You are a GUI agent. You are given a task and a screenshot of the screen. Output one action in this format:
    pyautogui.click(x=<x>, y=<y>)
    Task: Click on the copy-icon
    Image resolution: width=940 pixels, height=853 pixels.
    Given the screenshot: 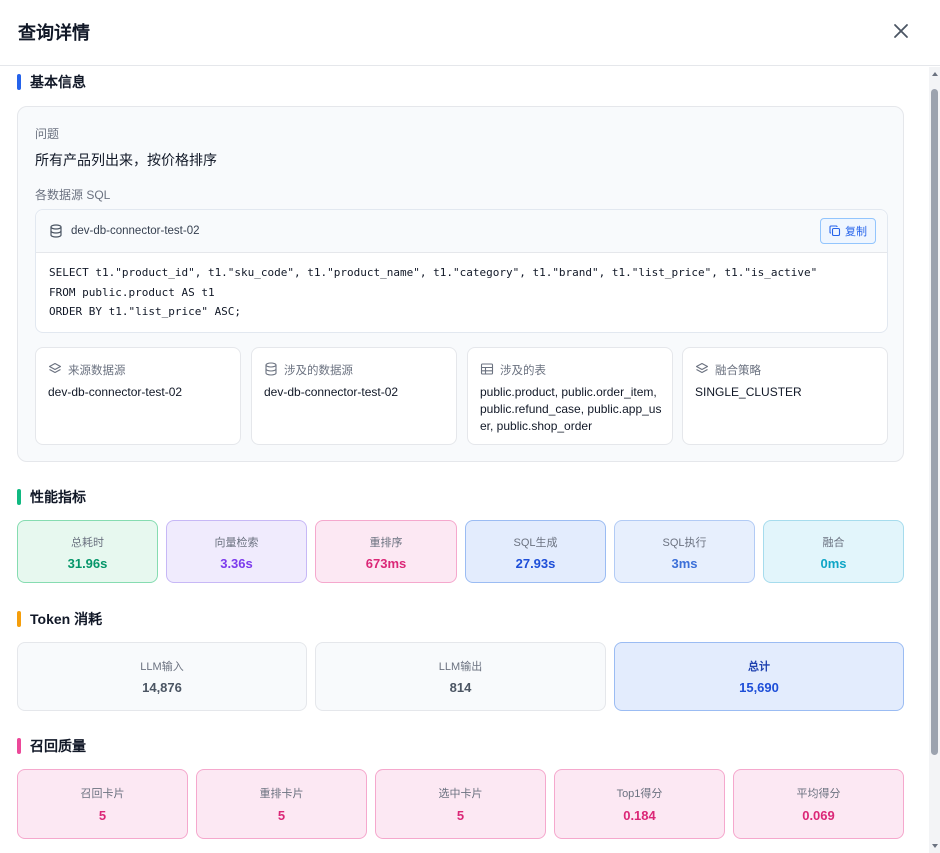 What is the action you would take?
    pyautogui.click(x=835, y=231)
    